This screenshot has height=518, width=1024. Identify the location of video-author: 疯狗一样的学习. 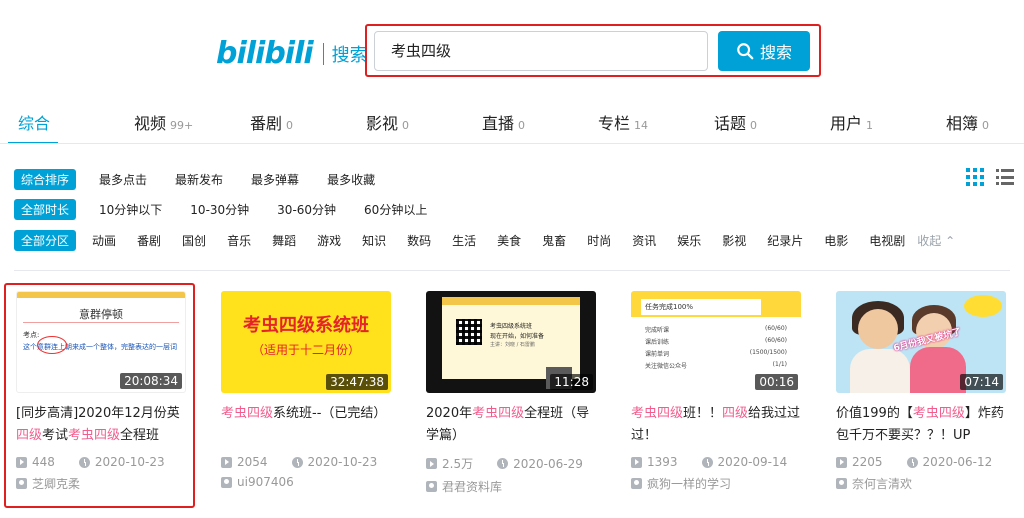
(716, 483).